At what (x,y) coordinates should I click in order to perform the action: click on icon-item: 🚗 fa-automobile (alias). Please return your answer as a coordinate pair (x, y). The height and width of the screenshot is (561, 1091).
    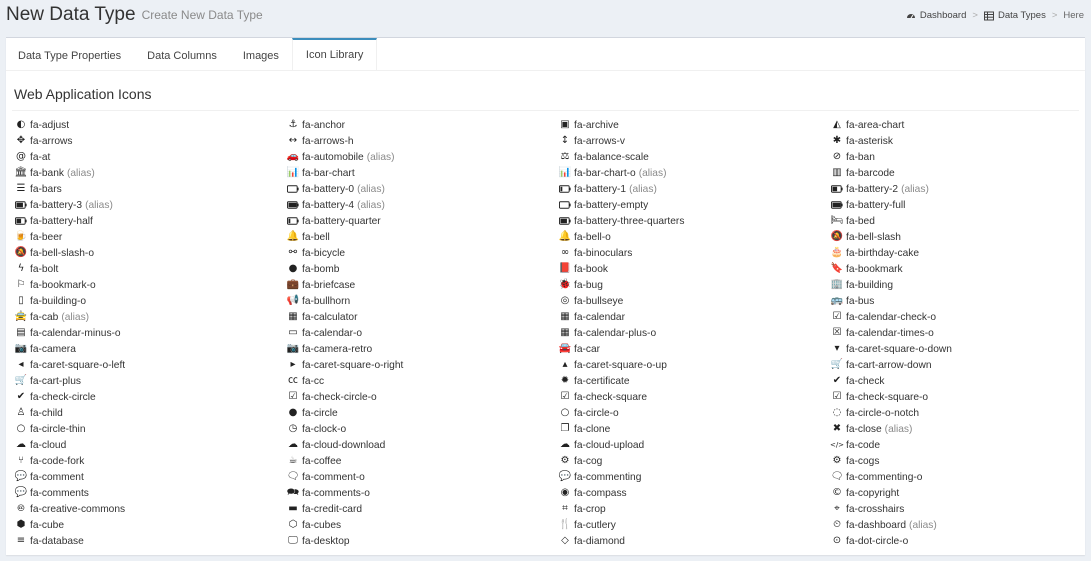
    Looking at the image, I should click on (423, 157).